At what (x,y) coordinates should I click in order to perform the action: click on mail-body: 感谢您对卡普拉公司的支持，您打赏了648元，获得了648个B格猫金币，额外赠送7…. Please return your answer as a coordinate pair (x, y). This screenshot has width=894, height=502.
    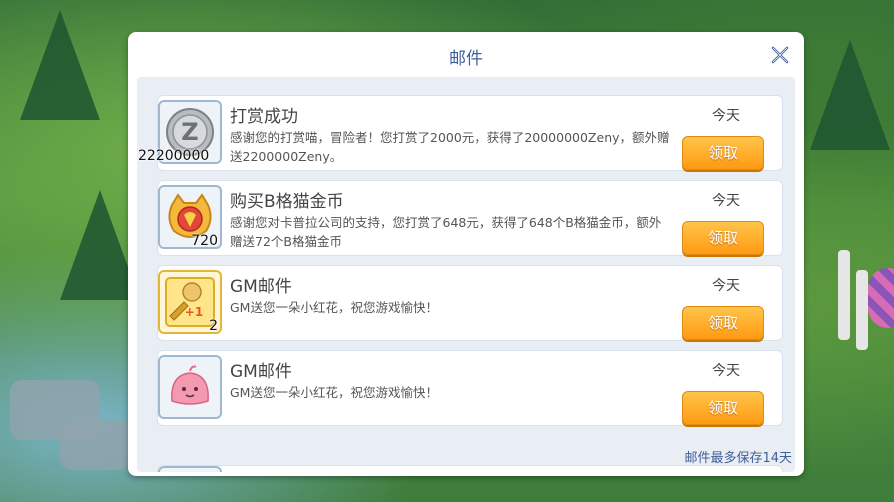
    Looking at the image, I should click on (446, 232).